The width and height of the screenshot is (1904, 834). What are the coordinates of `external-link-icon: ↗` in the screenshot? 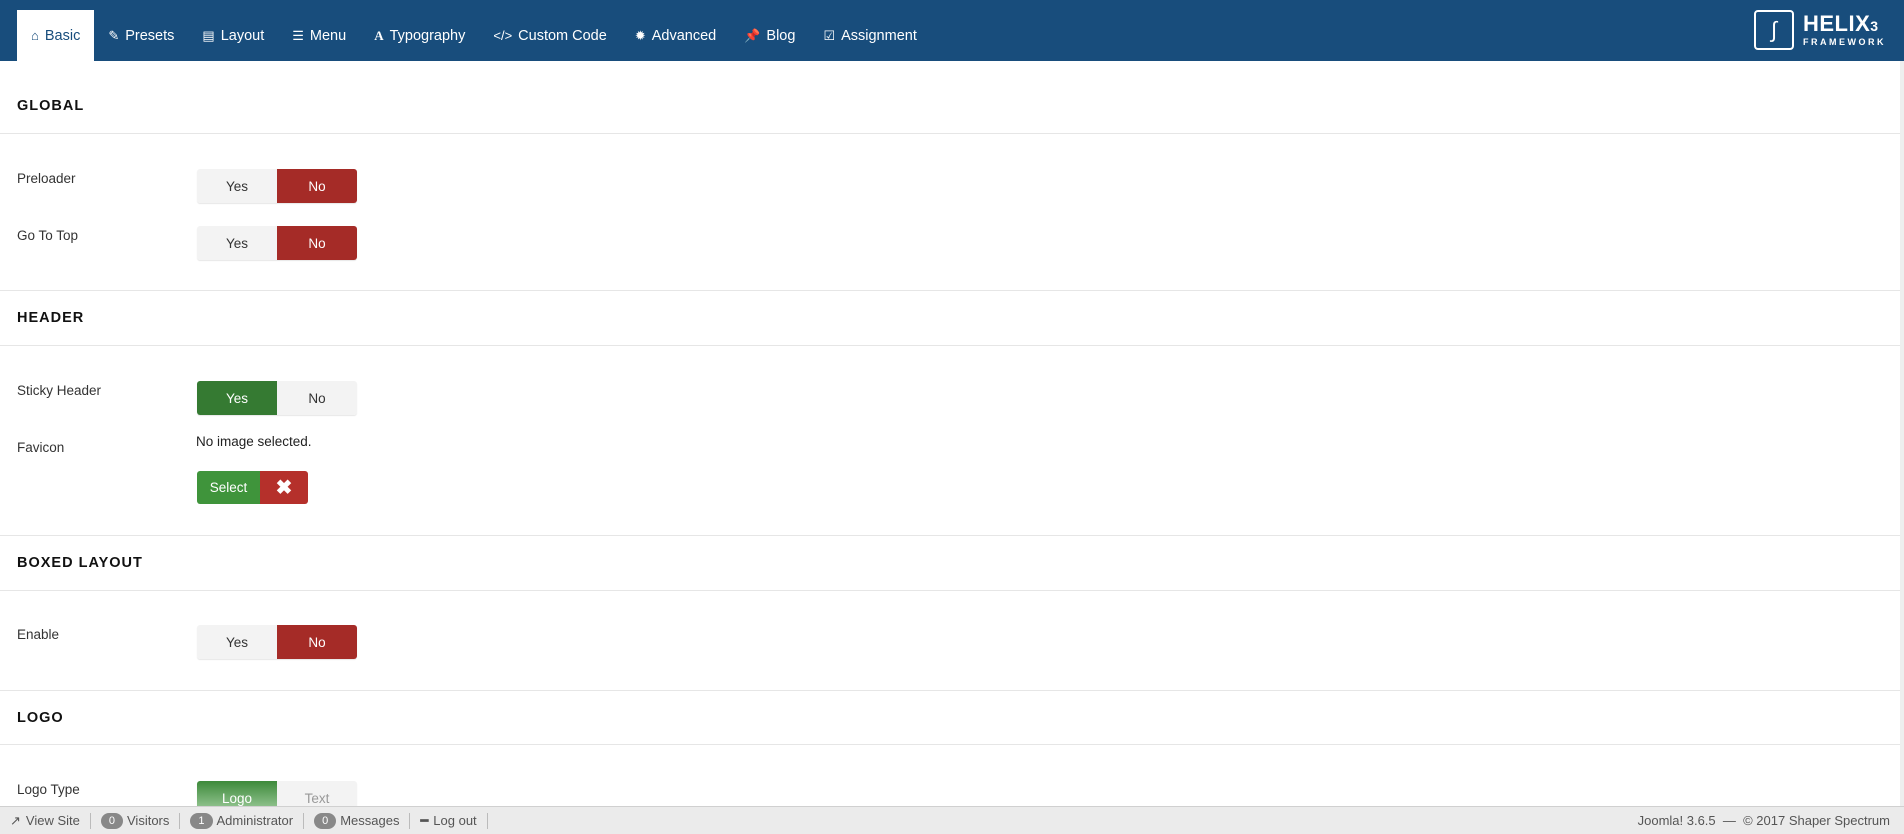 It's located at (15, 820).